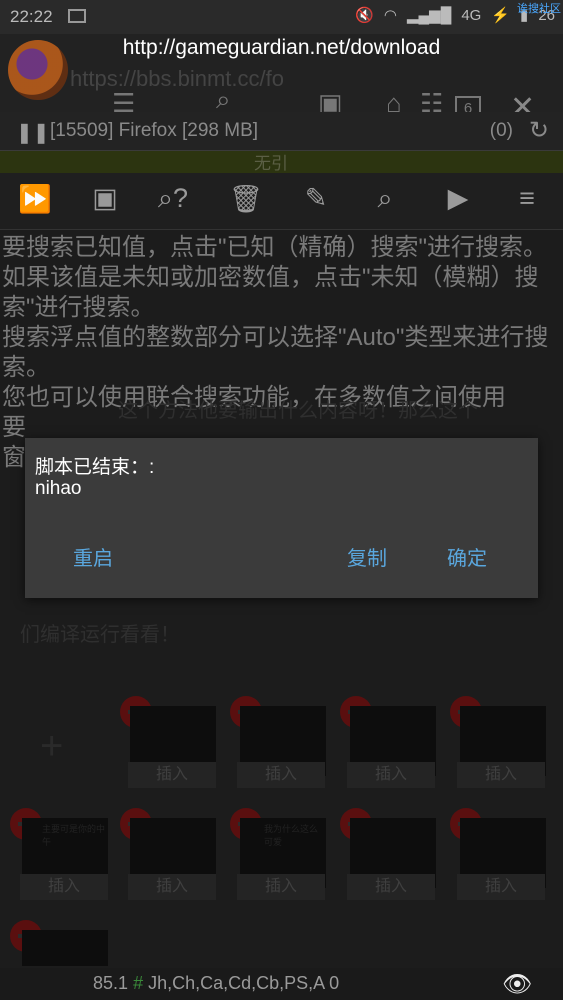  What do you see at coordinates (105, 198) in the screenshot?
I see `save-list-icon: ▣` at bounding box center [105, 198].